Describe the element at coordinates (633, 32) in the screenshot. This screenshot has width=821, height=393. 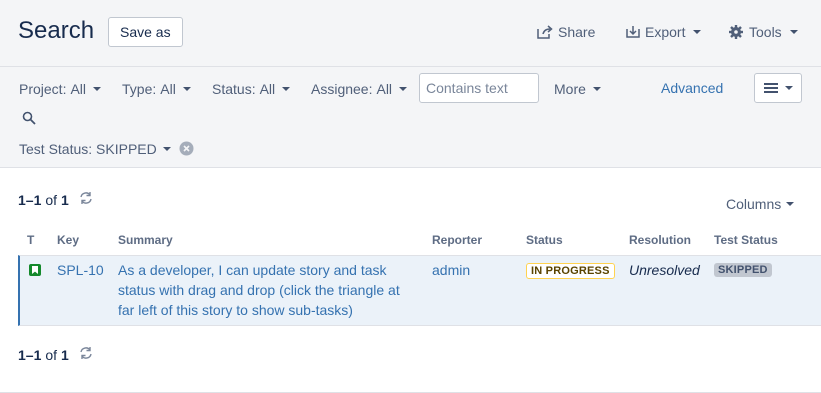
I see `export-icon` at that location.